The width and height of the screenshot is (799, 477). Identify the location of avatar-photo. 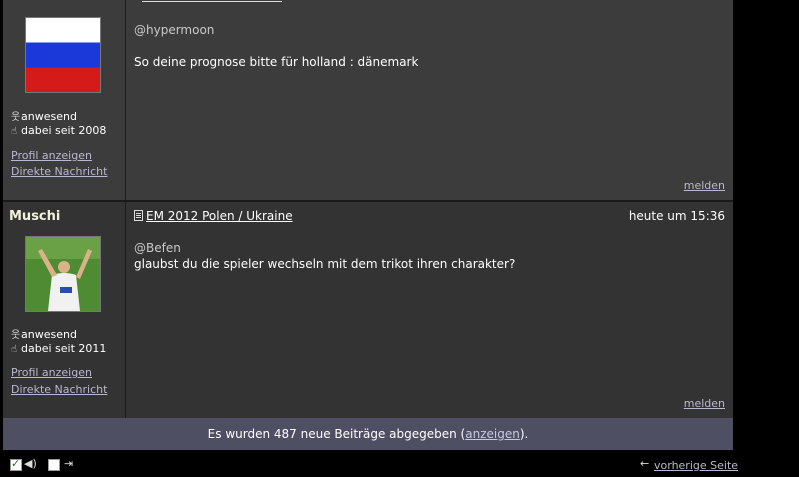
(63, 274).